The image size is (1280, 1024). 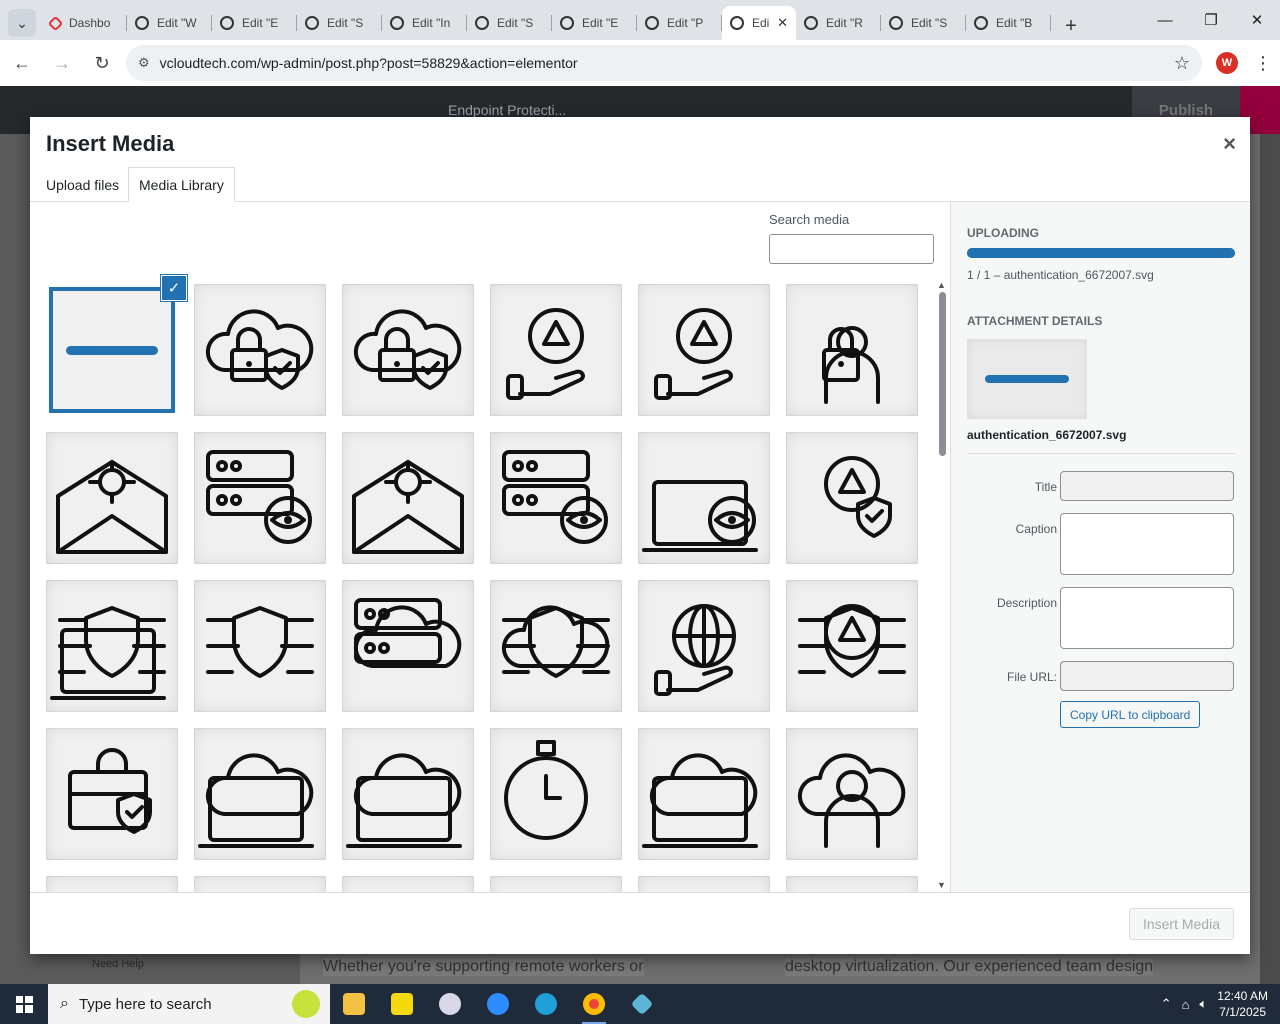 I want to click on browser-menu-icon: ⋮, so click(x=1263, y=63).